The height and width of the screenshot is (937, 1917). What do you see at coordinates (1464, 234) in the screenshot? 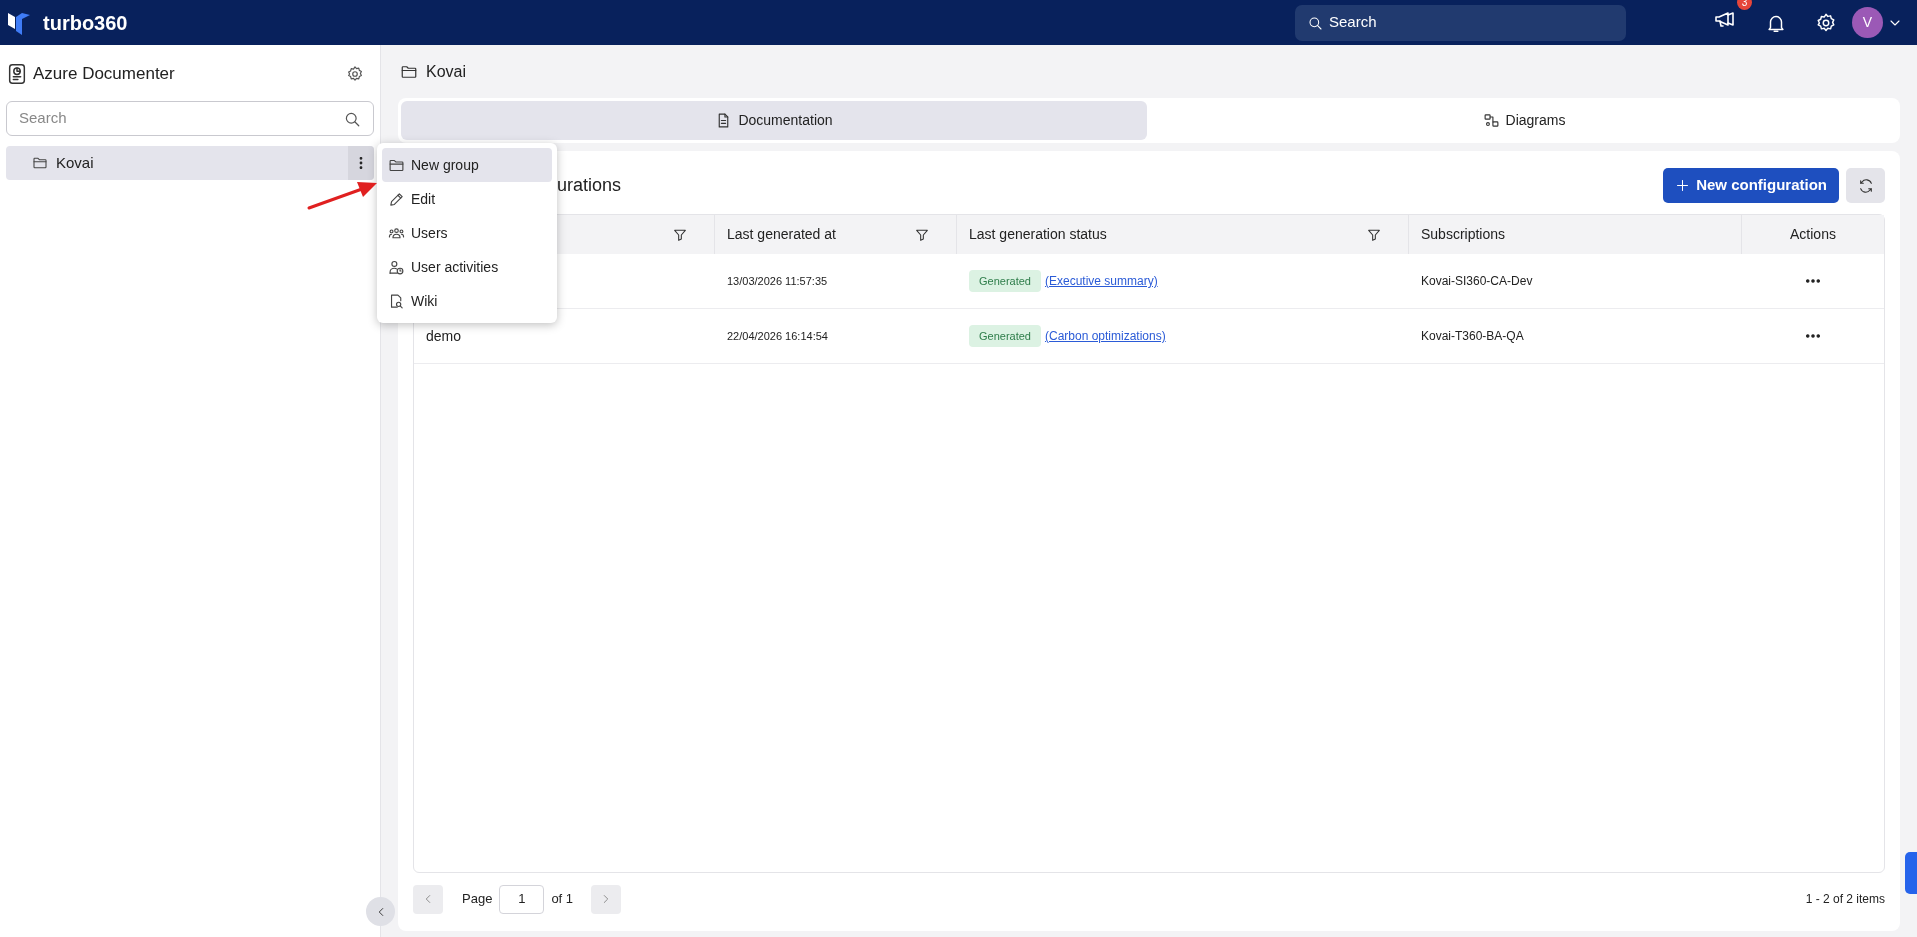
I see `column-header: Subscriptions` at bounding box center [1464, 234].